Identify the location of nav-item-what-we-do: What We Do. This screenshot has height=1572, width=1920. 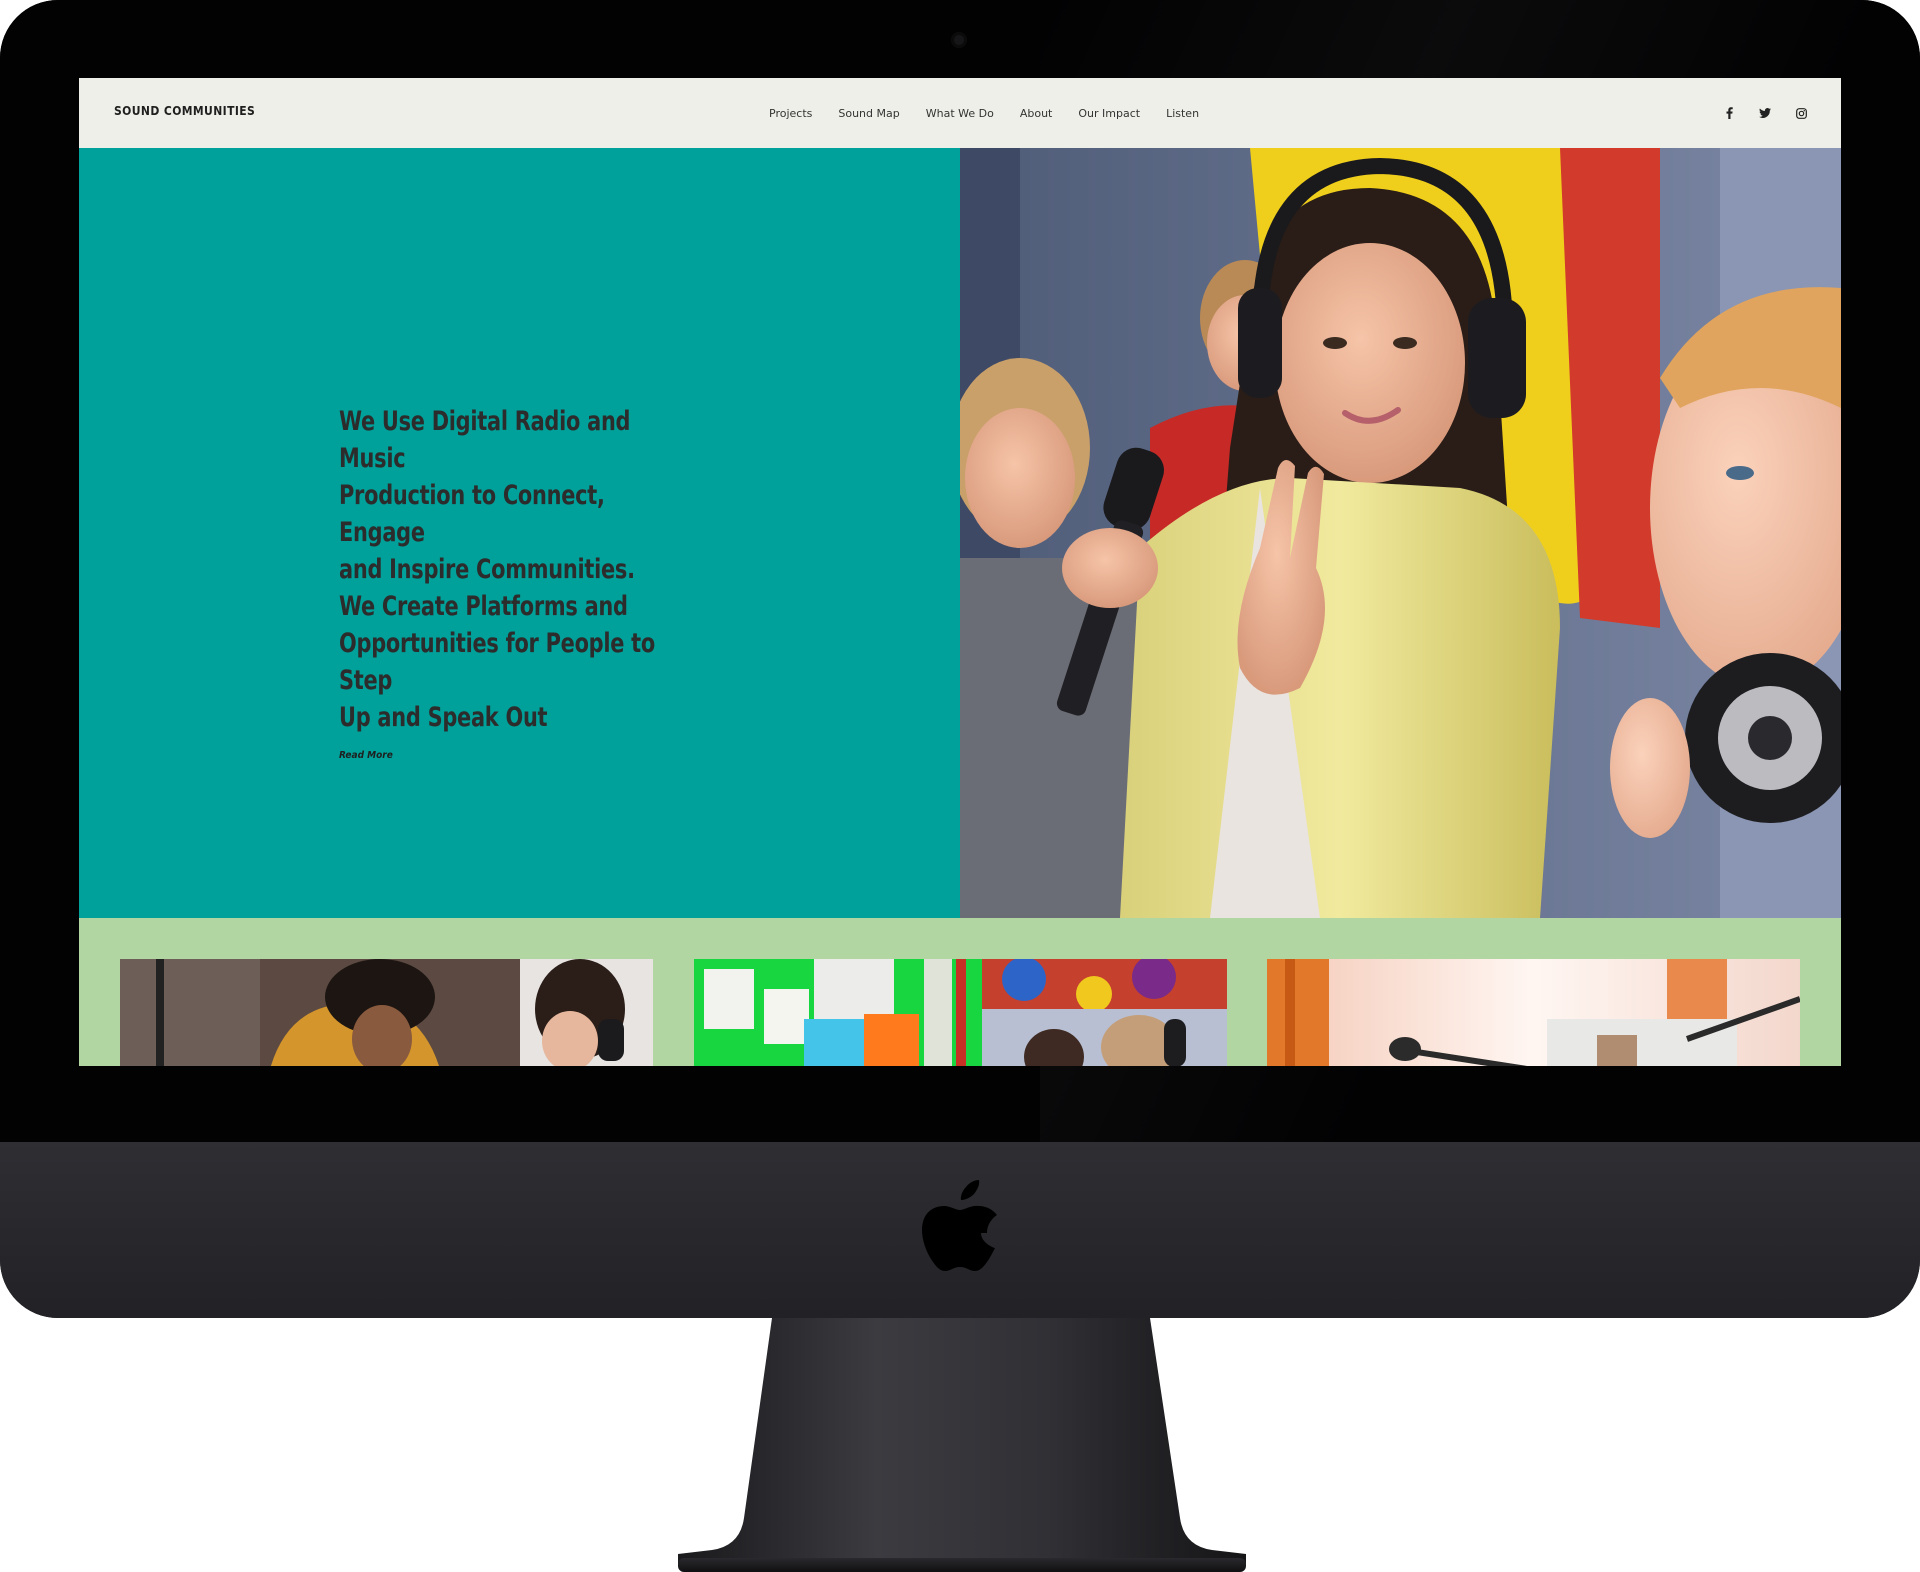
(960, 113).